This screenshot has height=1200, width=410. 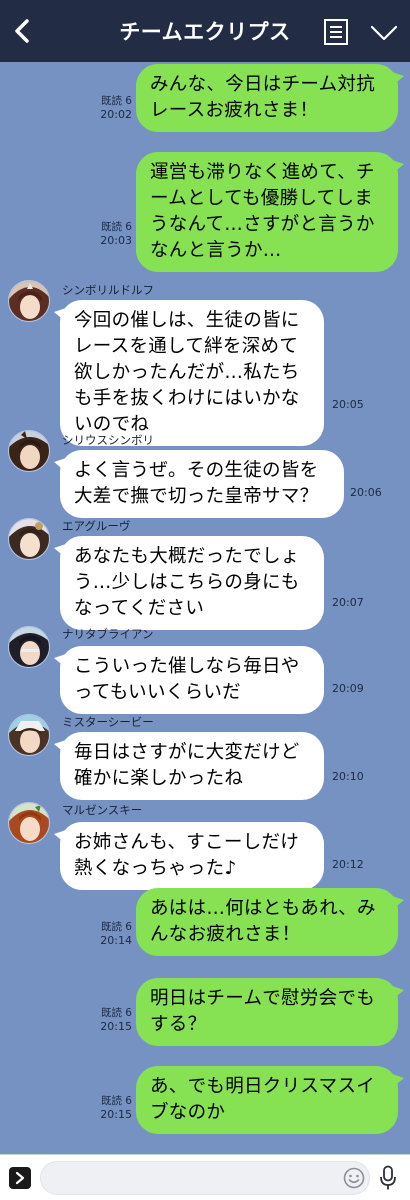 What do you see at coordinates (348, 688) in the screenshot?
I see `timestamp: 20:09` at bounding box center [348, 688].